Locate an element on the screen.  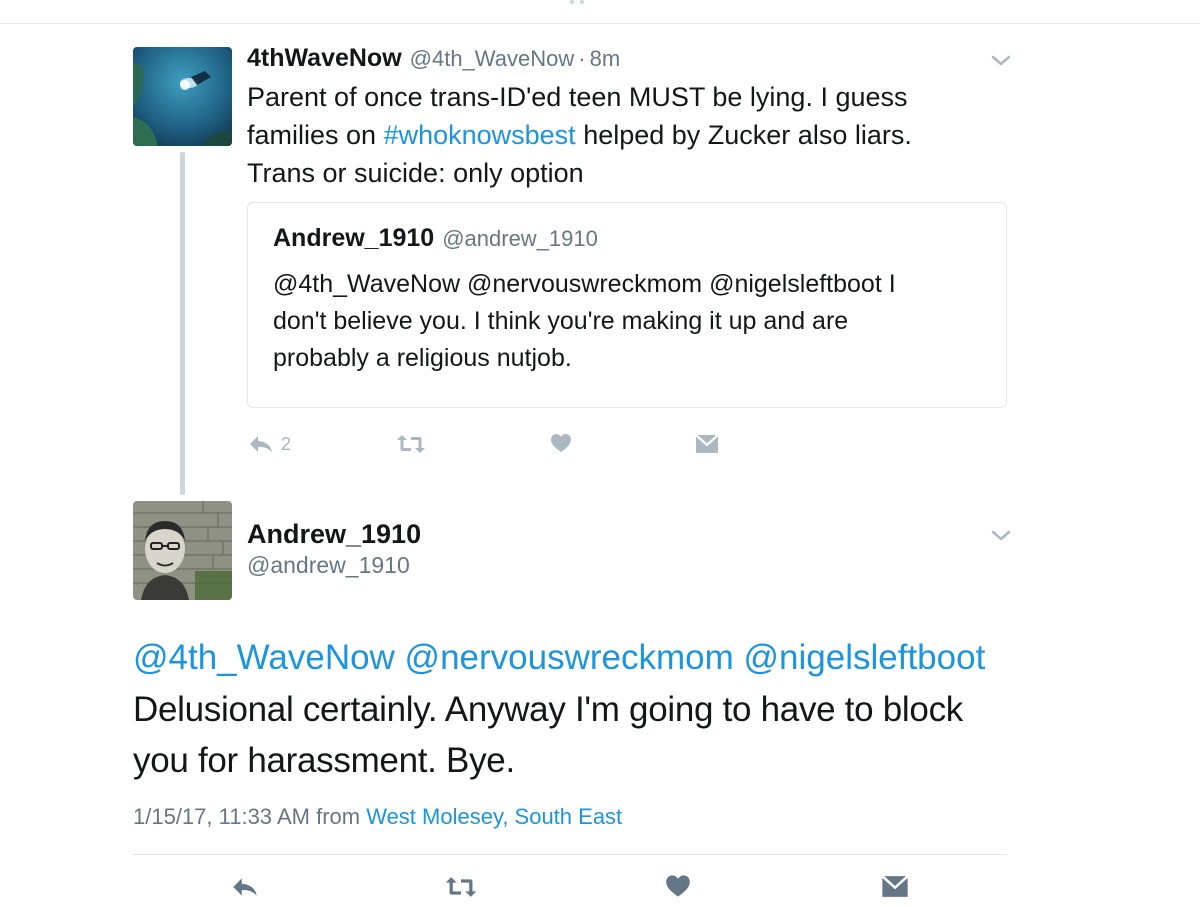
tweet-timestamp: 1/15/17, 11:33 AM is located at coordinates (221, 816).